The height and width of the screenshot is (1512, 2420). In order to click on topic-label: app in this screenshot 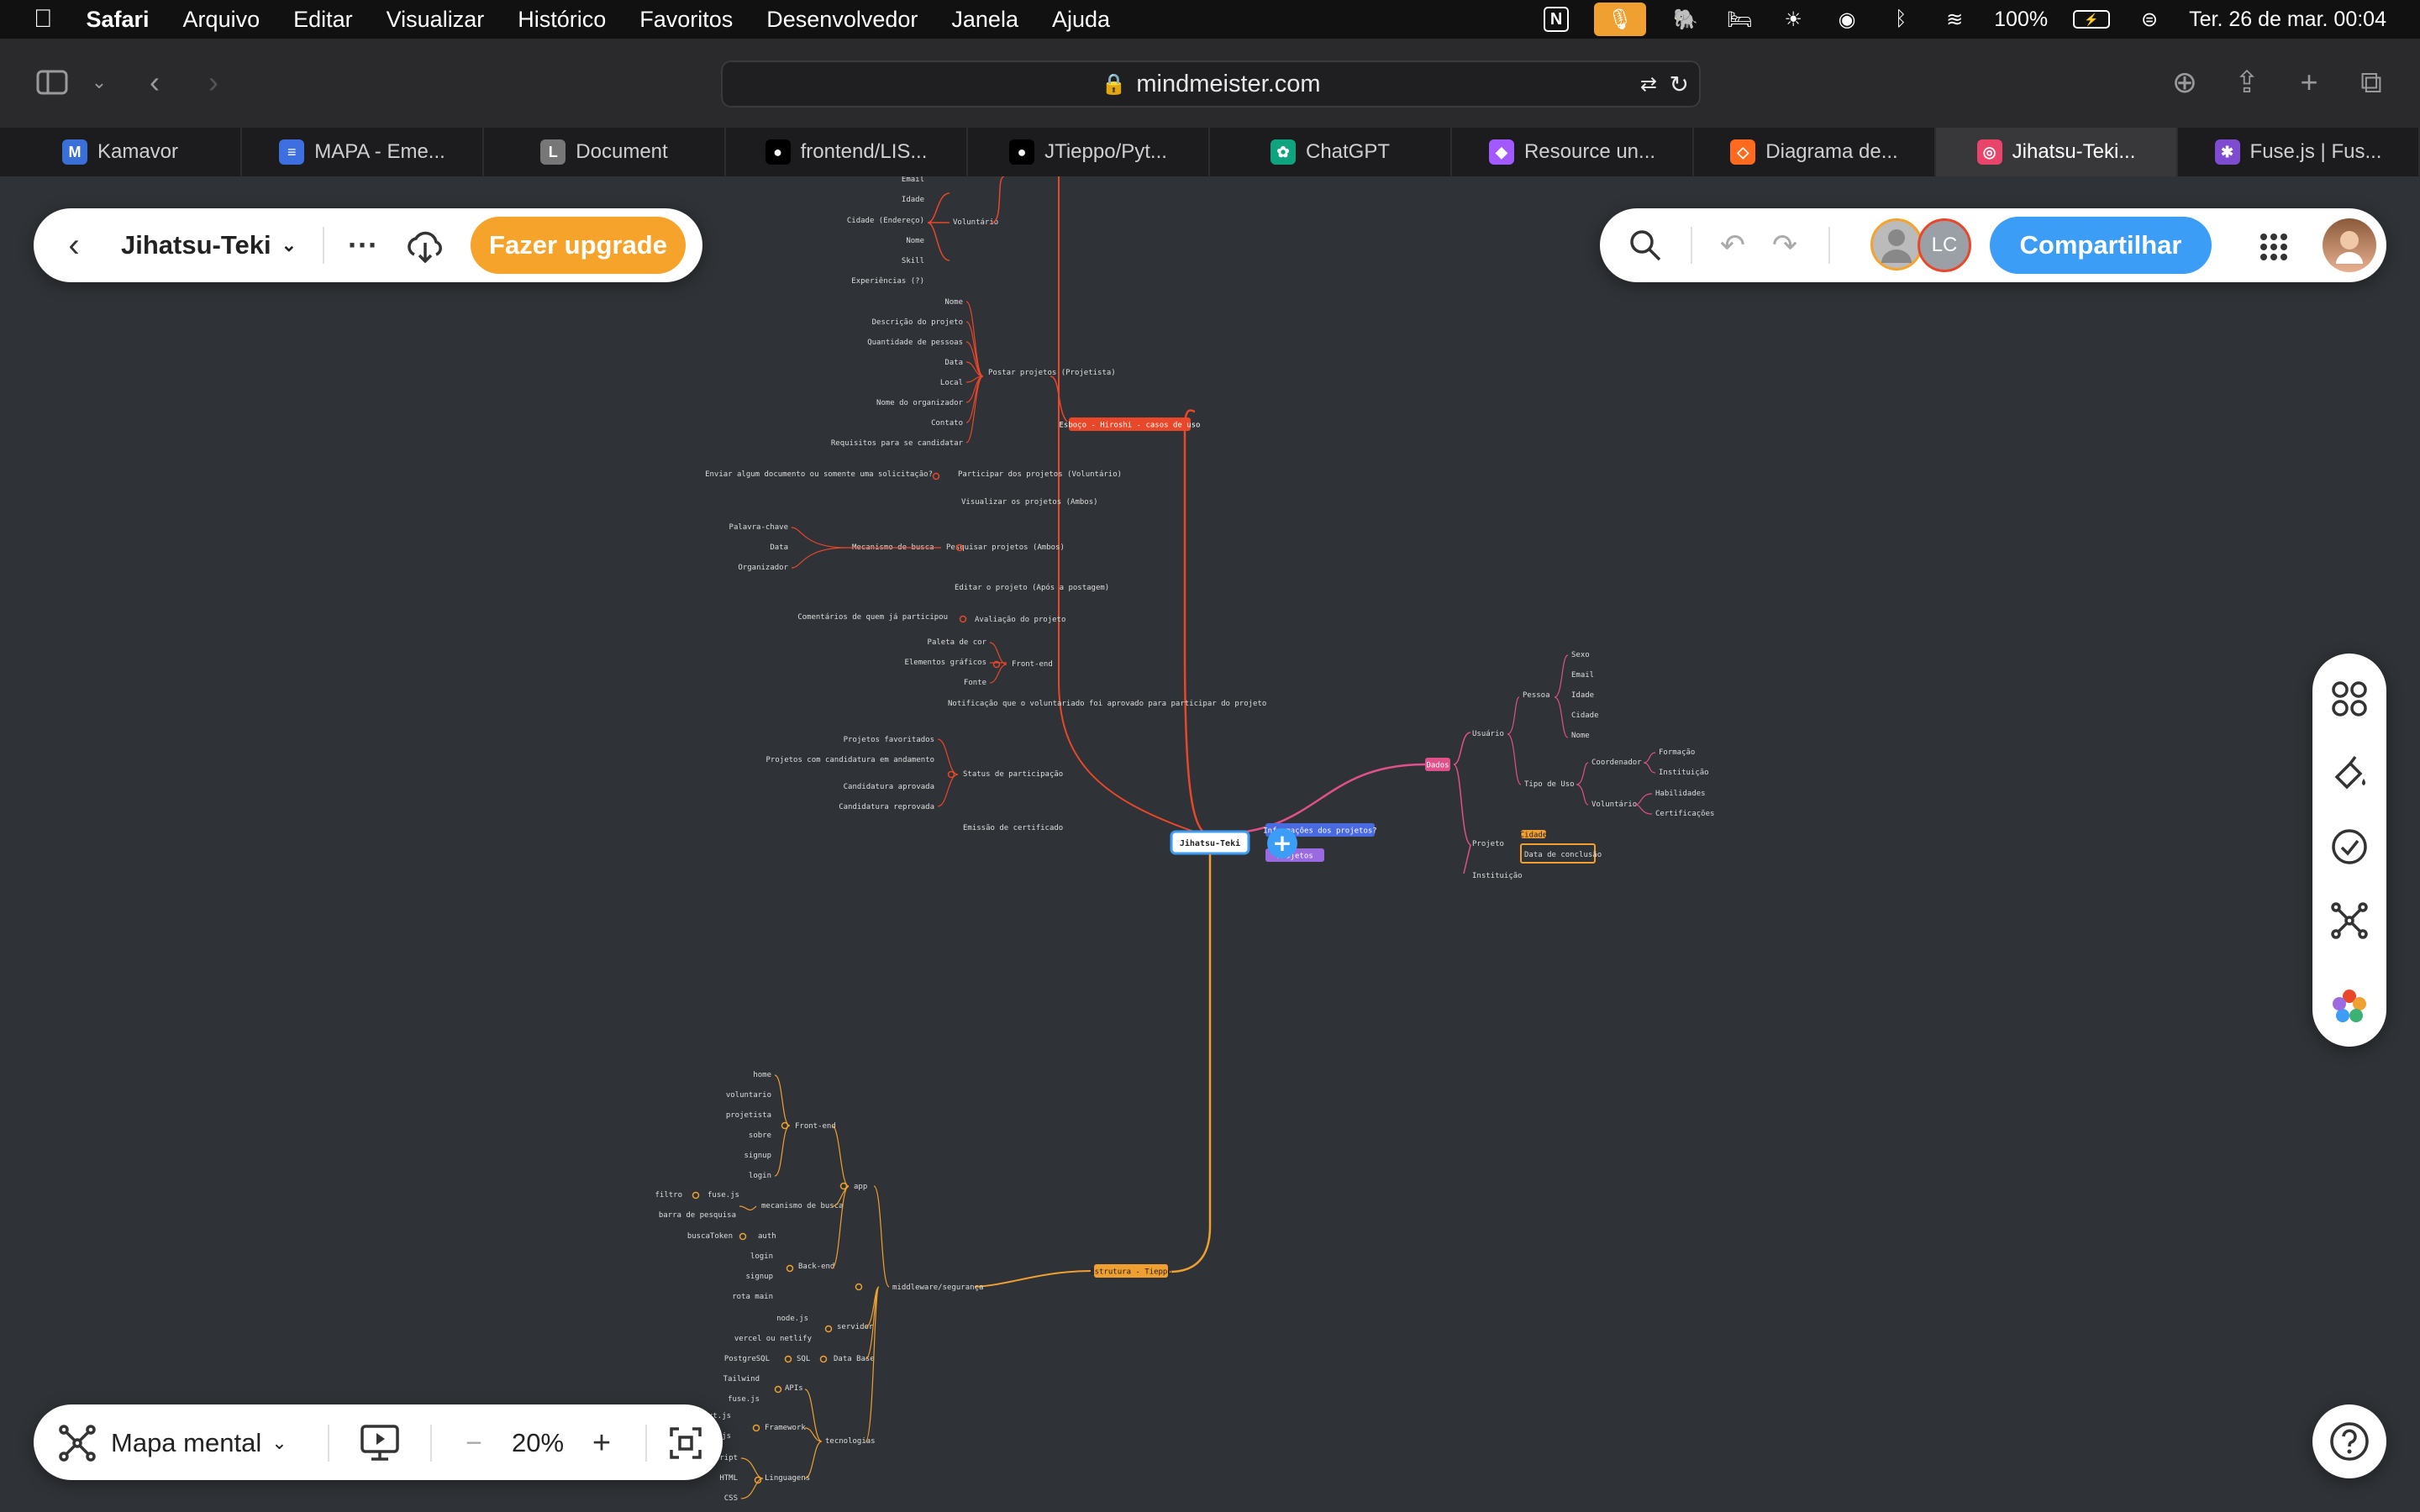, I will do `click(861, 1187)`.